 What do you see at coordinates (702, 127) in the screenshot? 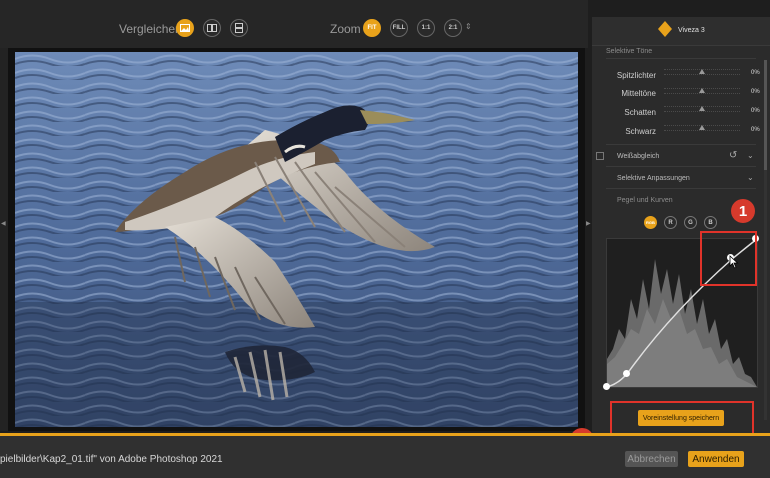
I see `black-slider-thumb` at bounding box center [702, 127].